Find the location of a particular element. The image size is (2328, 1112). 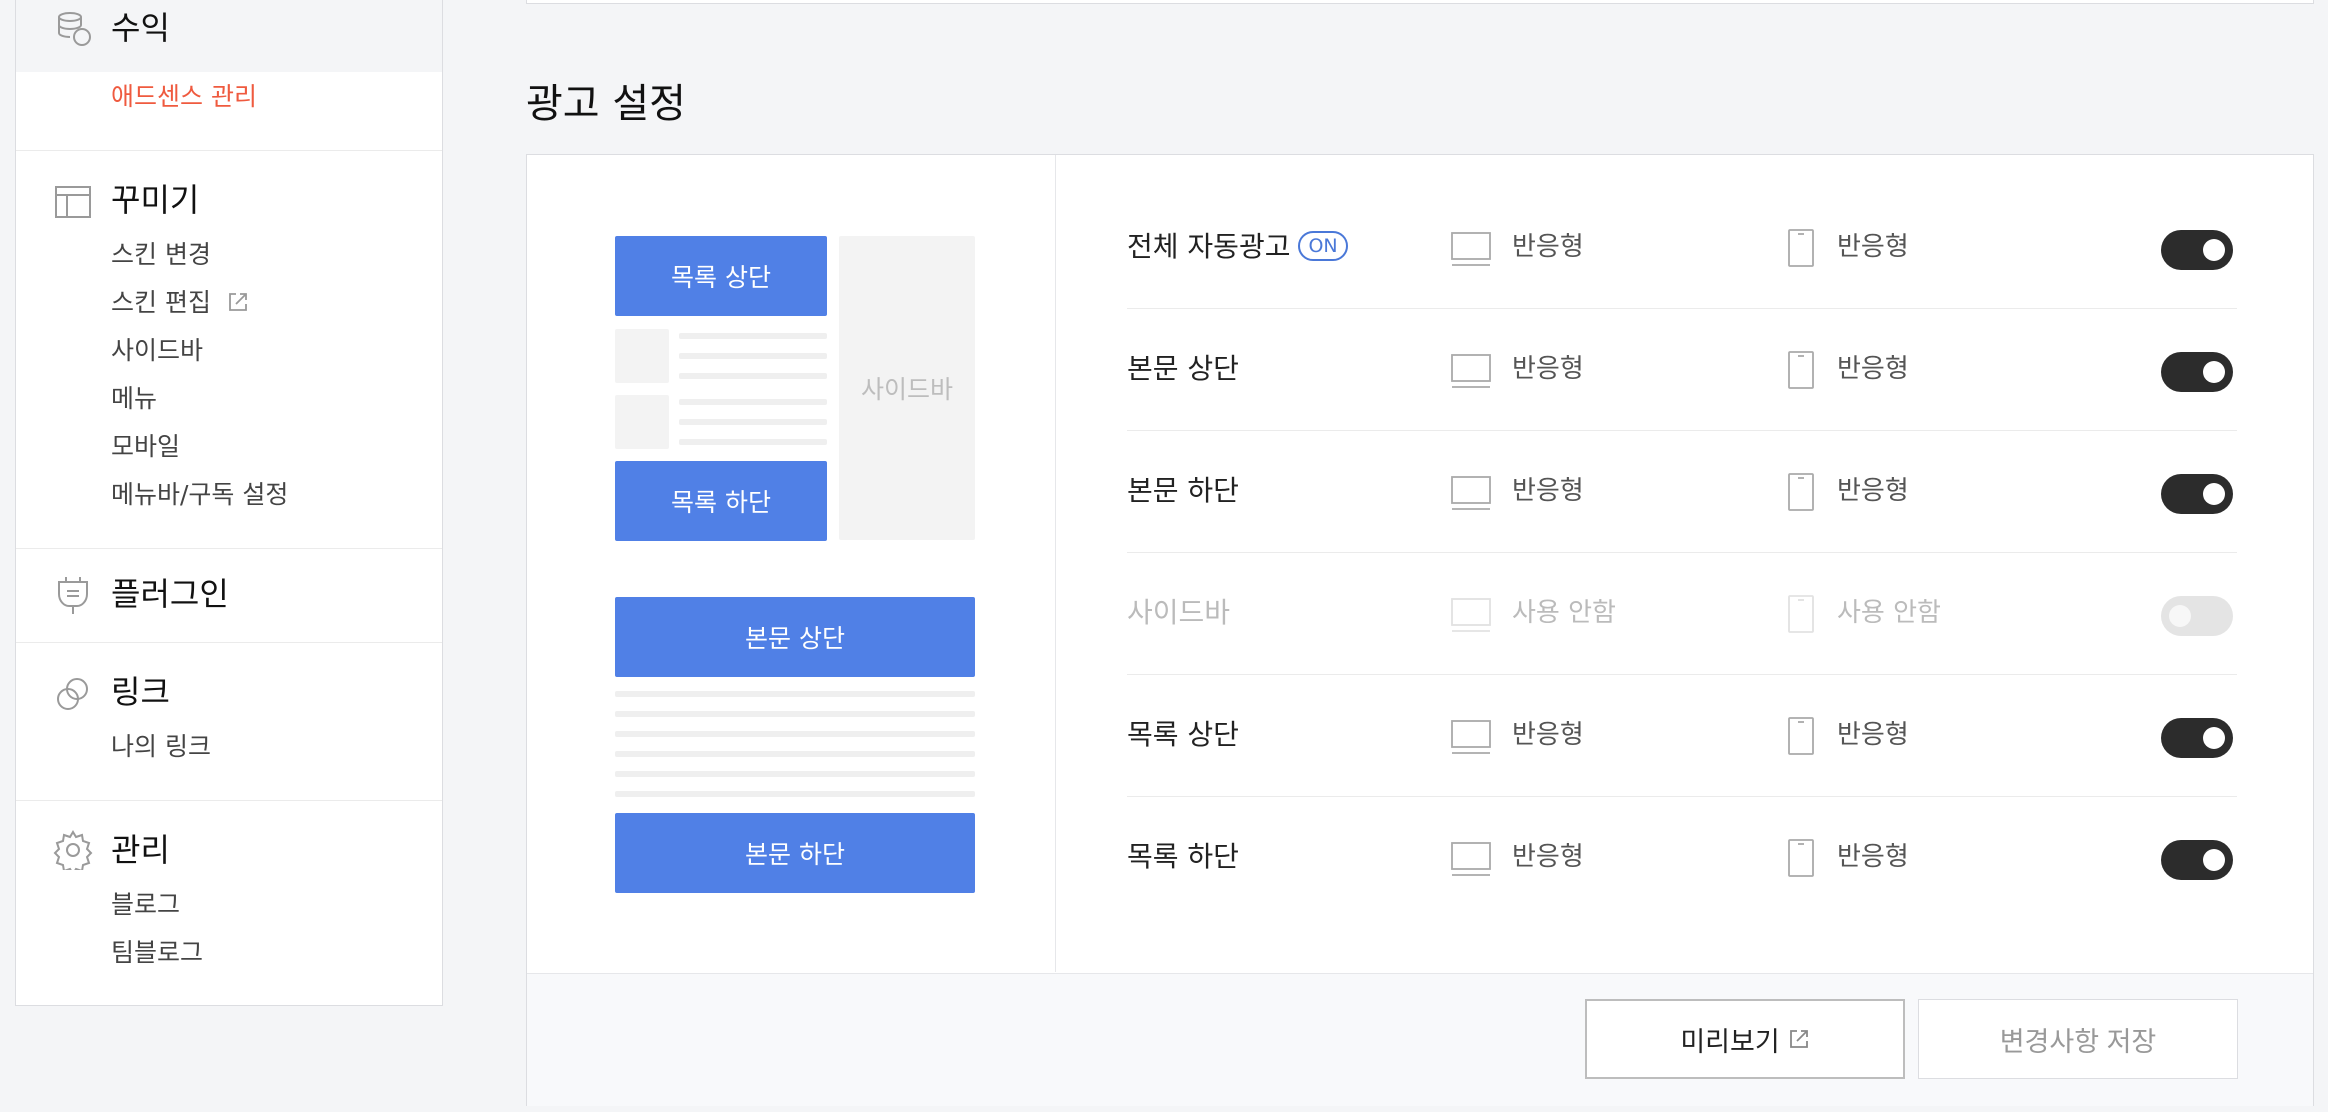

sidebar-item-blog: 블로그 is located at coordinates (145, 905).